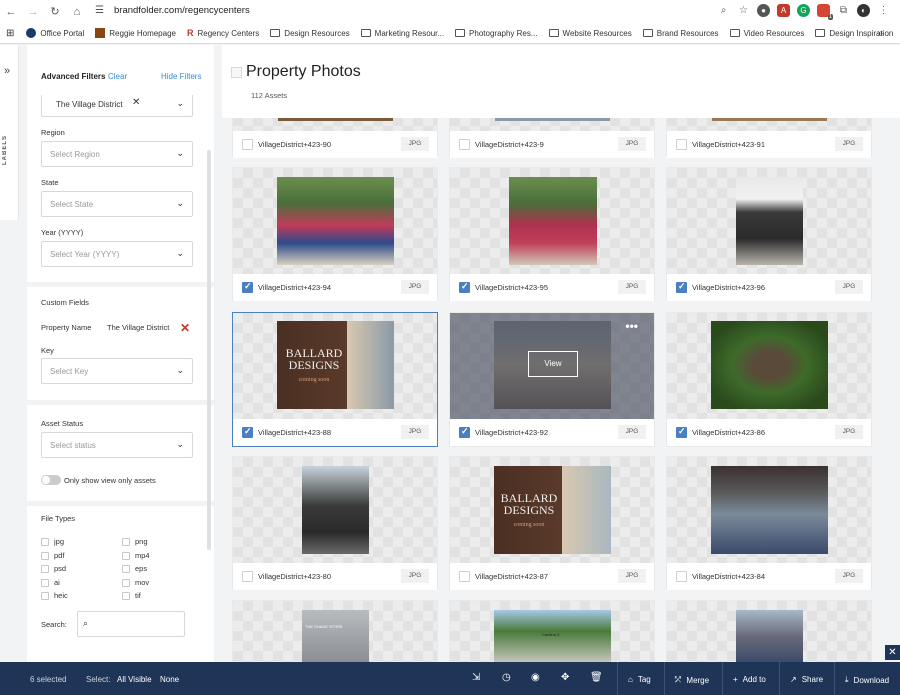 This screenshot has width=900, height=695. I want to click on tag-button: ⌂ Tag, so click(639, 679).